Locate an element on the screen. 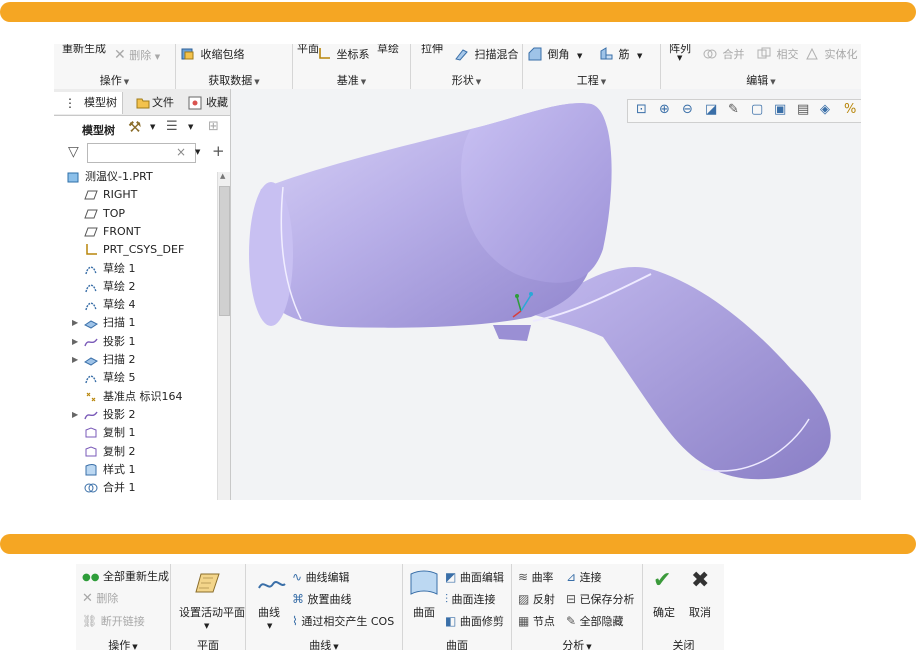 This screenshot has width=916, height=650. tree-item: TOP is located at coordinates (134, 214).